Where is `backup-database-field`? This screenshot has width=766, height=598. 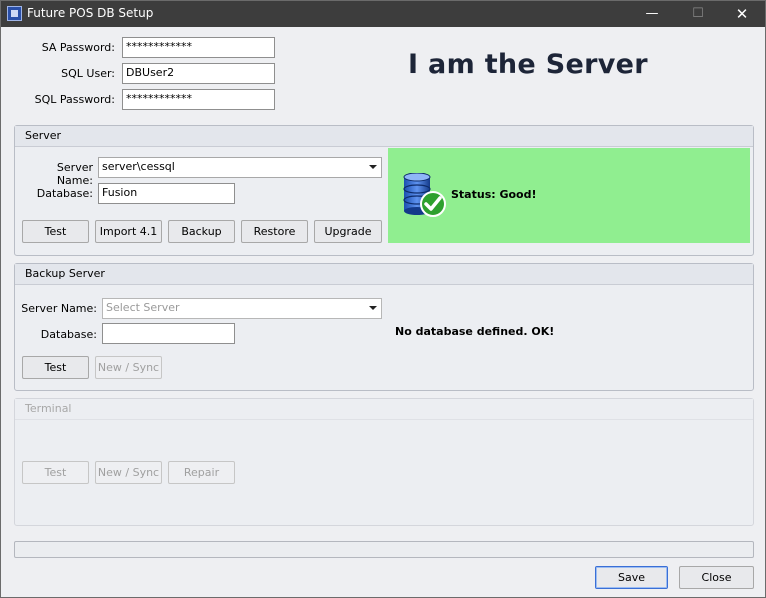
backup-database-field is located at coordinates (168, 333).